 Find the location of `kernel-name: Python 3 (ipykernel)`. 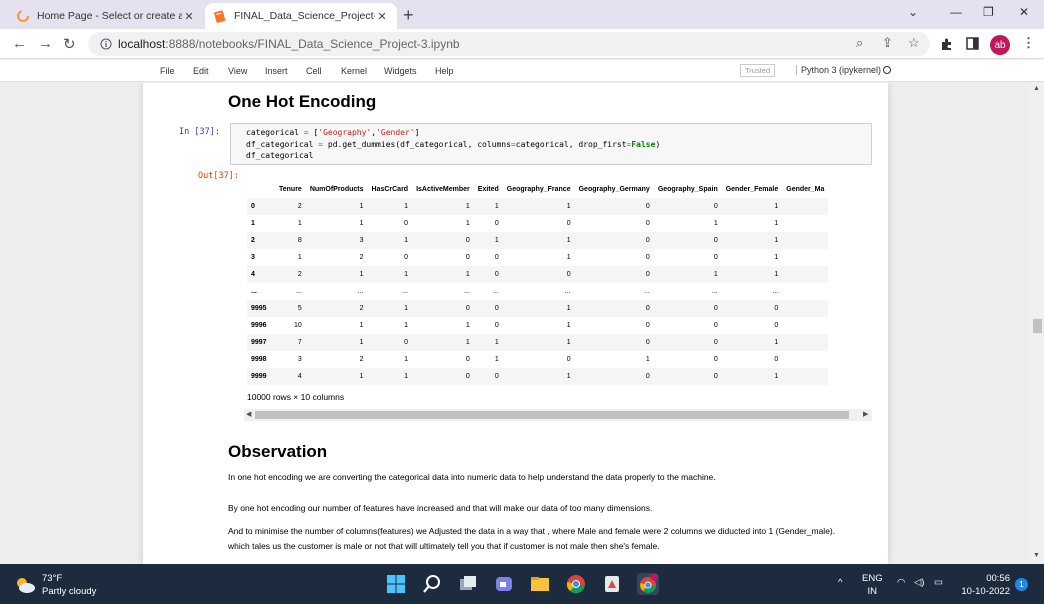

kernel-name: Python 3 (ipykernel) is located at coordinates (838, 70).